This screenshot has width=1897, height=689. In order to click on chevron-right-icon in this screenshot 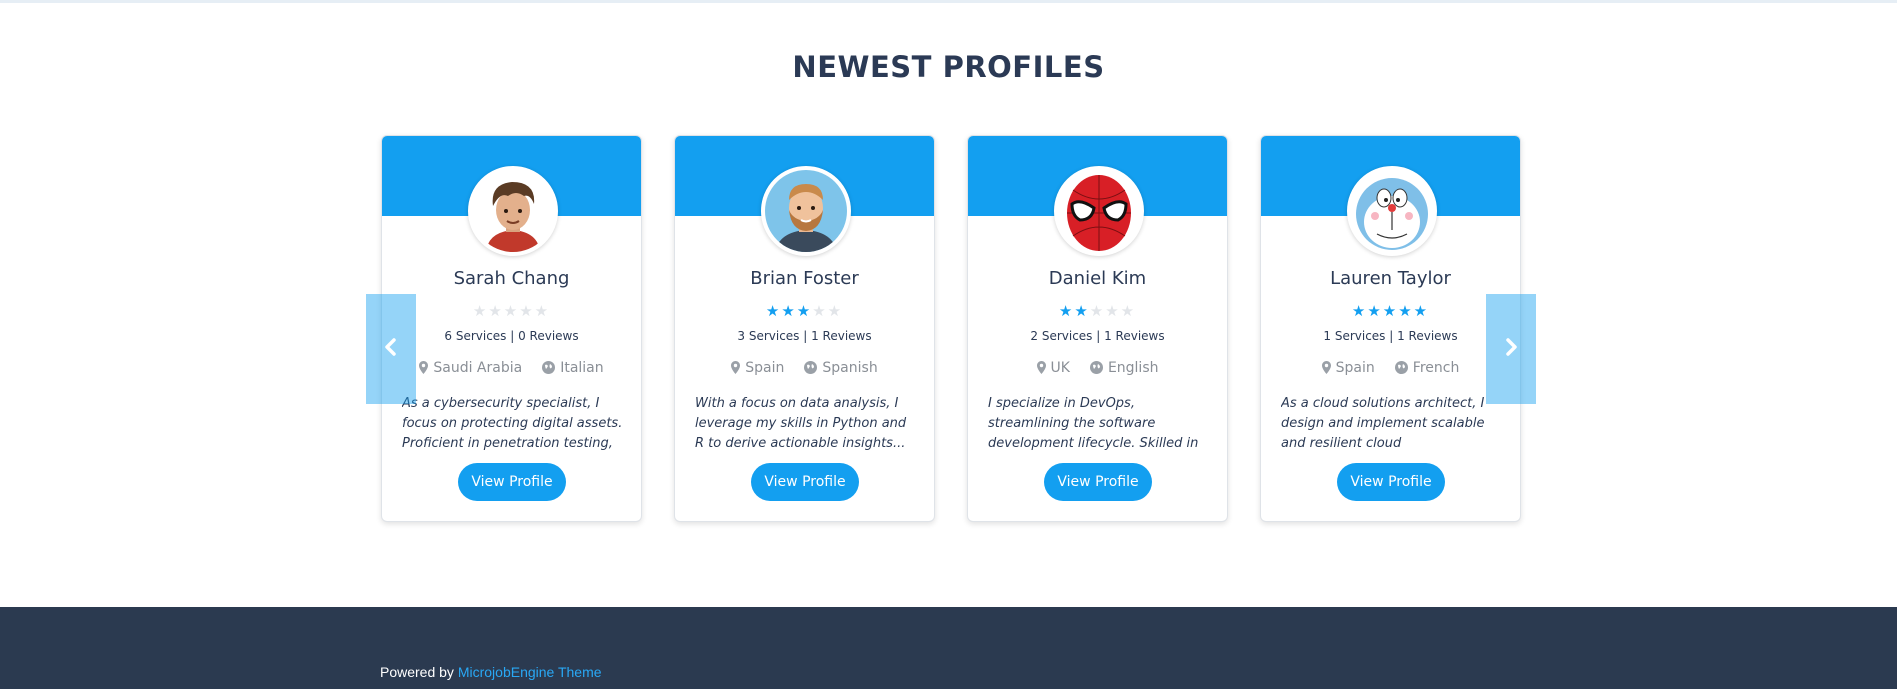, I will do `click(1511, 349)`.